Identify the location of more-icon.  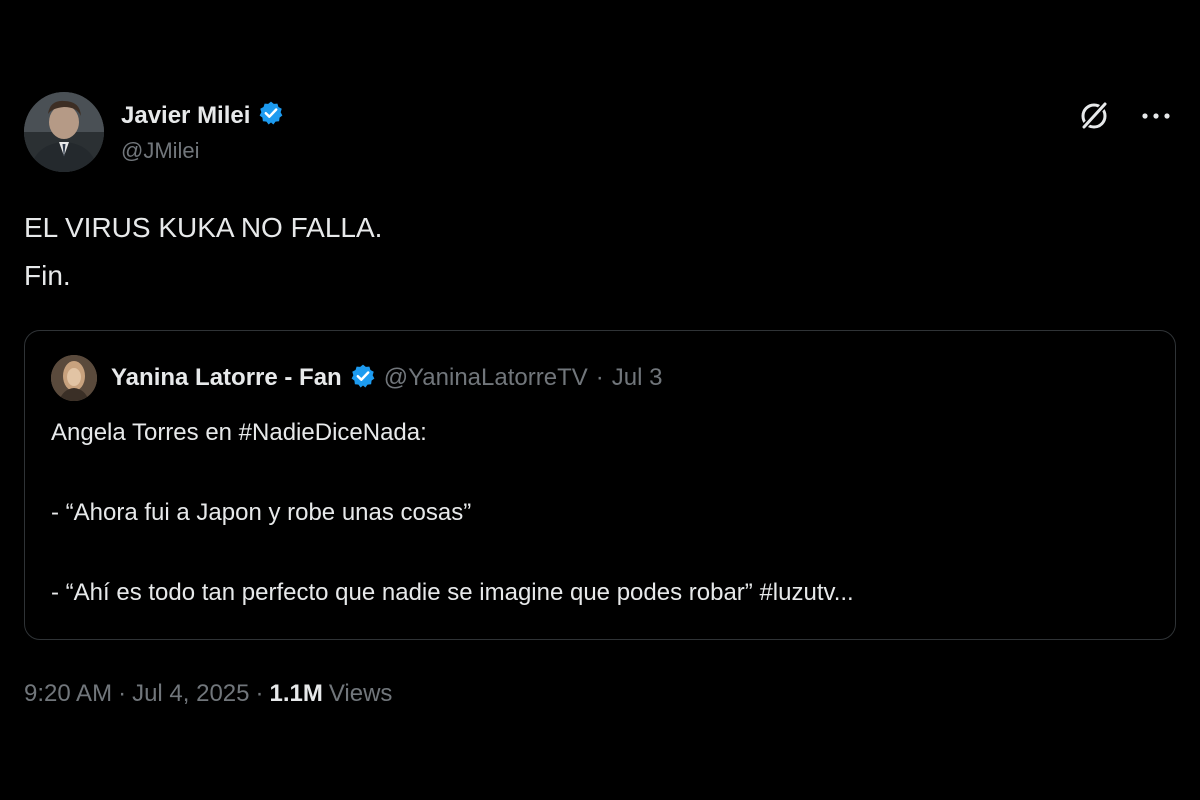
(1156, 116).